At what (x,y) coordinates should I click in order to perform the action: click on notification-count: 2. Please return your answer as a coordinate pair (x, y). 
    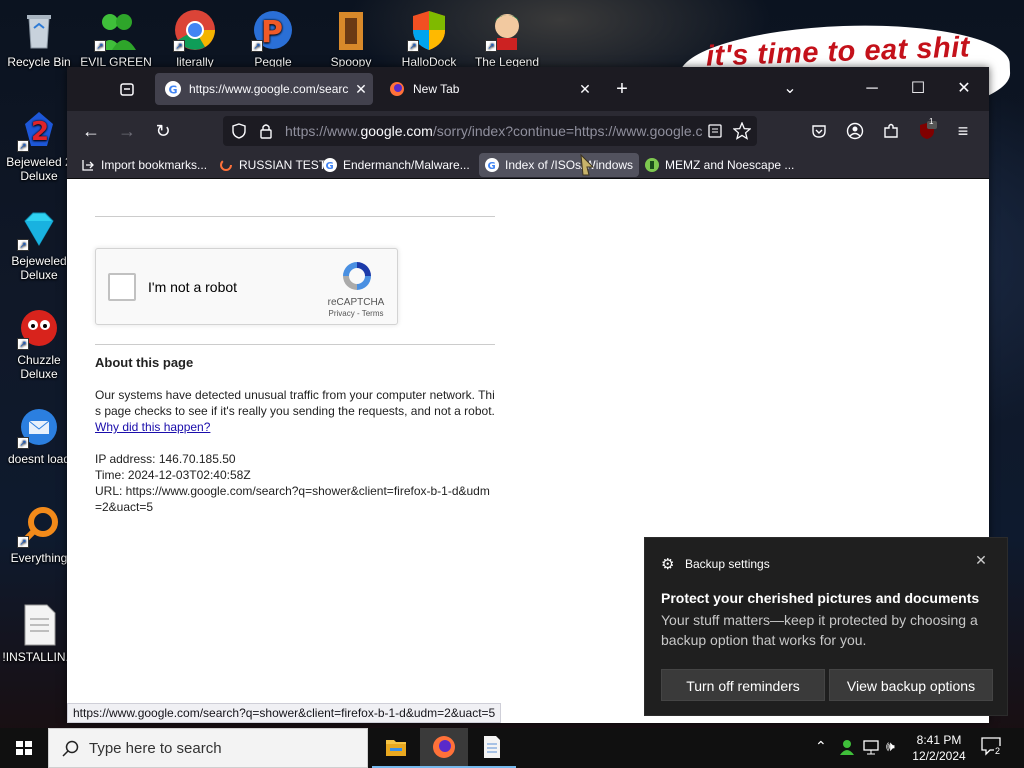
    Looking at the image, I should click on (998, 751).